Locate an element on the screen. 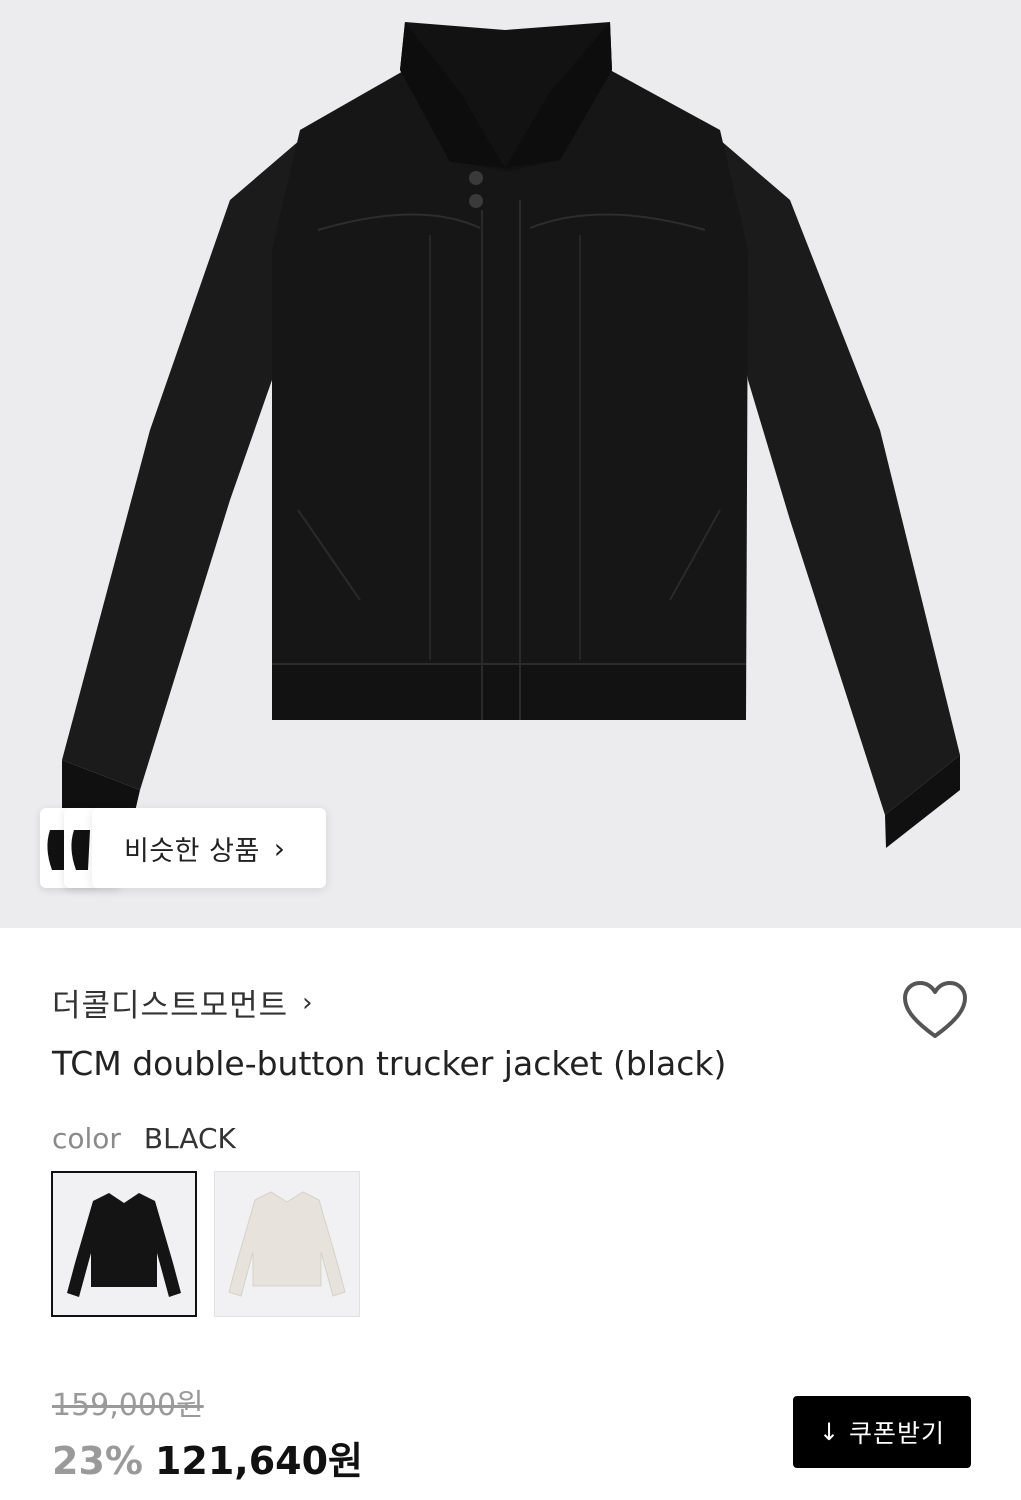  color-swatch-ivory is located at coordinates (287, 1244).